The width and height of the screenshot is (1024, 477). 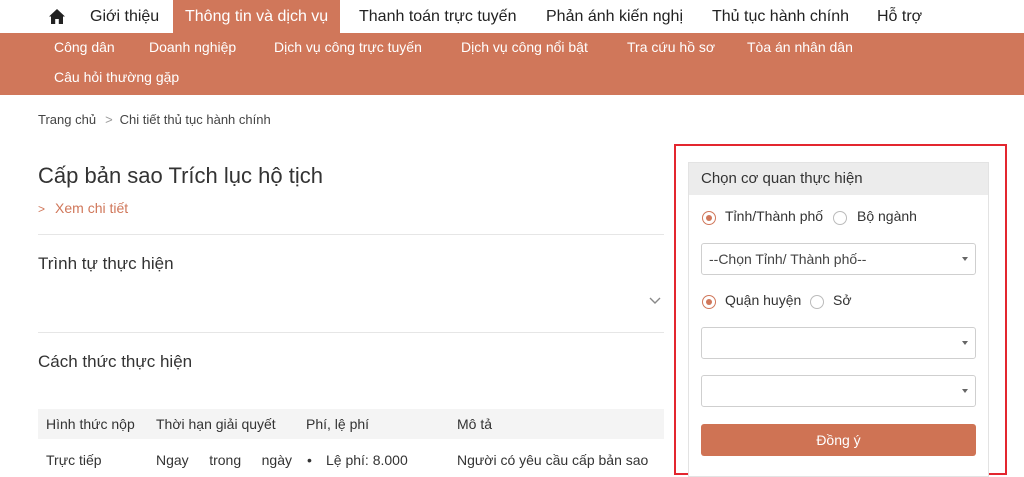 I want to click on table-cell-fee: Lệ phí: 8.000, so click(x=367, y=460).